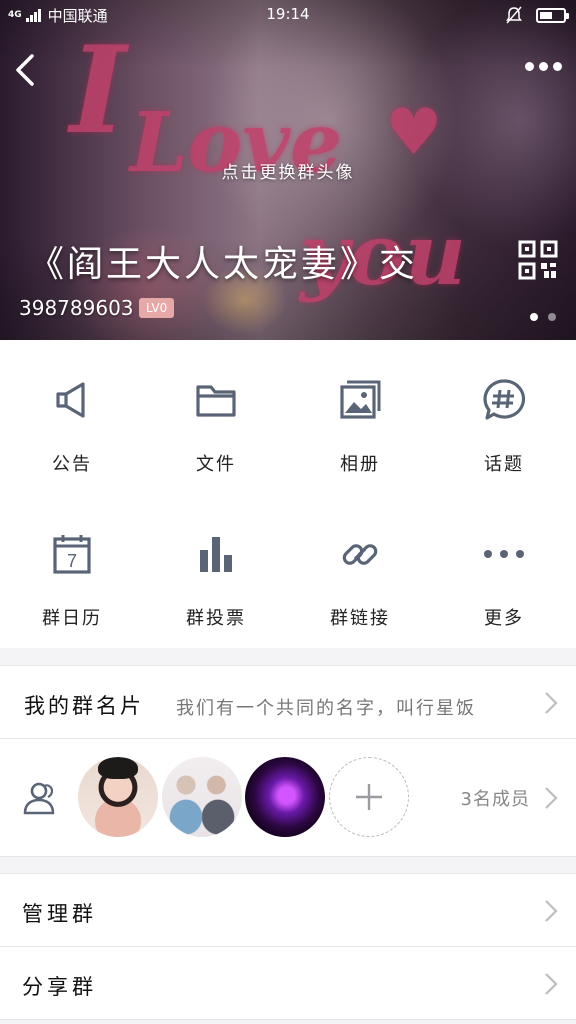  Describe the element at coordinates (216, 401) in the screenshot. I see `folder-icon` at that location.